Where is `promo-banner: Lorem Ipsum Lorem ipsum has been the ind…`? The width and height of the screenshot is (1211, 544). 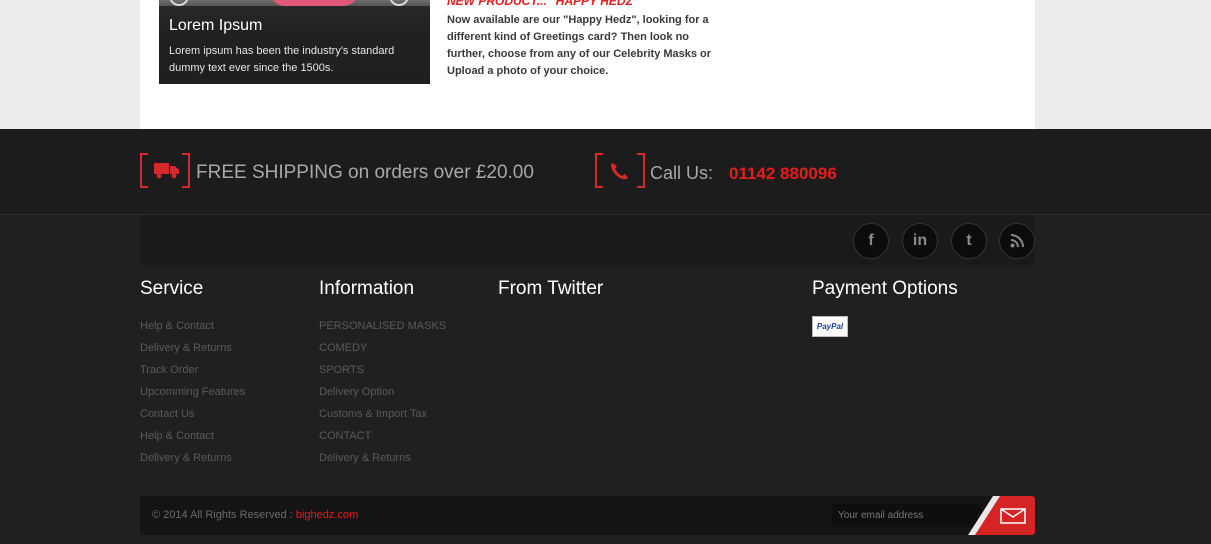 promo-banner: Lorem Ipsum Lorem ipsum has been the ind… is located at coordinates (294, 42).